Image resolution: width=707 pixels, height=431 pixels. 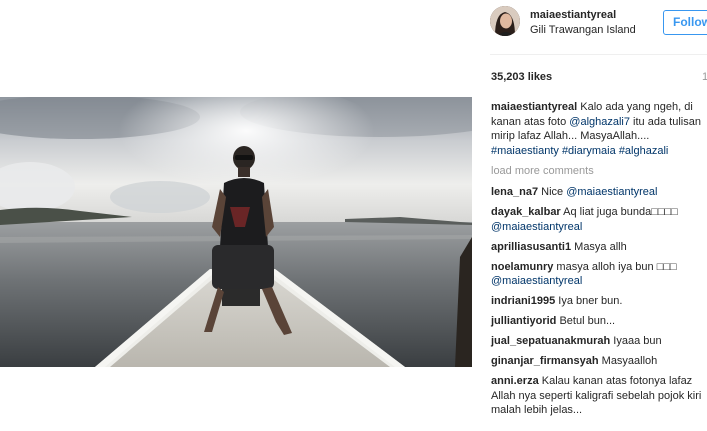 What do you see at coordinates (521, 77) in the screenshot?
I see `likes-count: 35,203 likes` at bounding box center [521, 77].